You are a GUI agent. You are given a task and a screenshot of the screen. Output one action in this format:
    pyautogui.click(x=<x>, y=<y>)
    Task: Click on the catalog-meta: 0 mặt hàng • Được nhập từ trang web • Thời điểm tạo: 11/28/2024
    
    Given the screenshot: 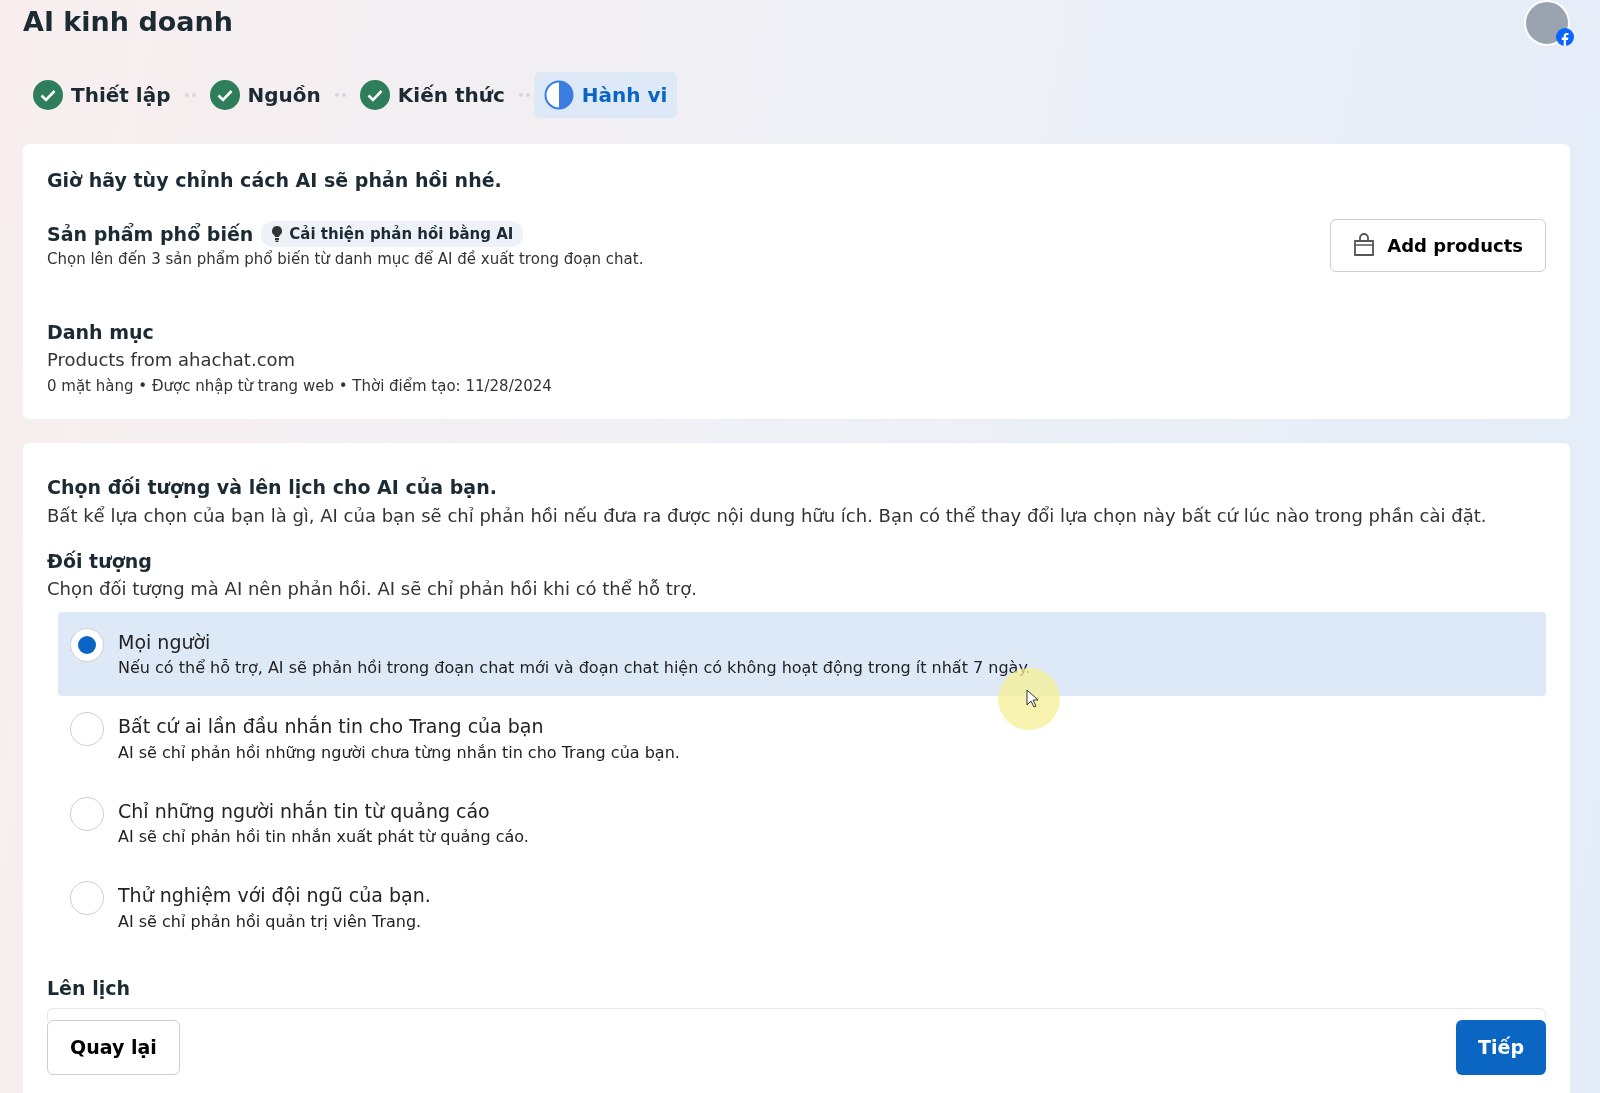 What is the action you would take?
    pyautogui.click(x=300, y=386)
    